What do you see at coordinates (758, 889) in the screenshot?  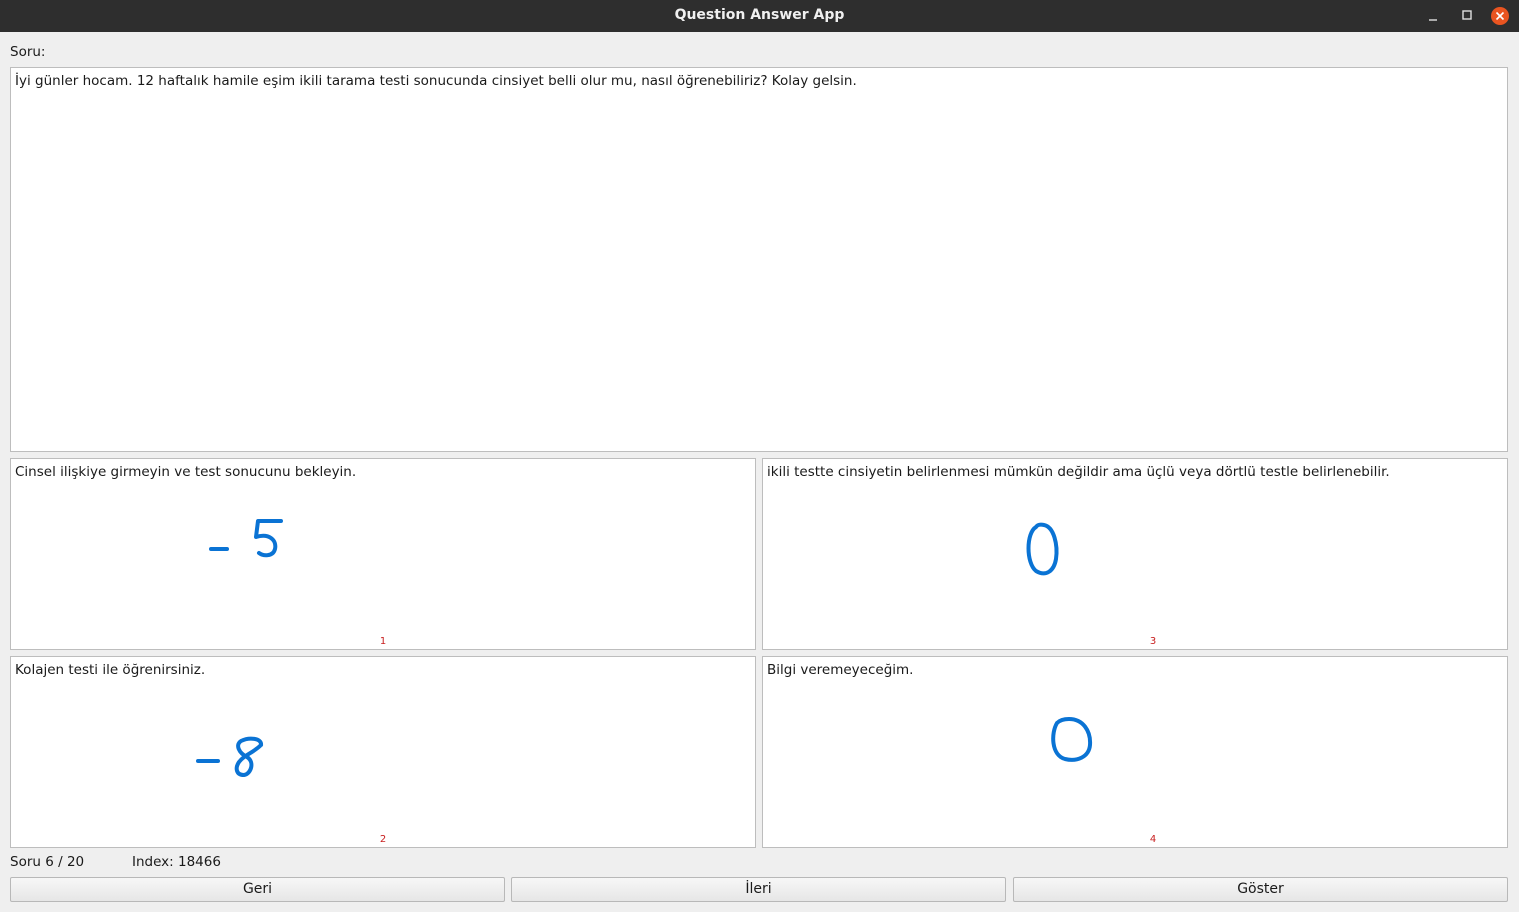 I see `next-button: İleri` at bounding box center [758, 889].